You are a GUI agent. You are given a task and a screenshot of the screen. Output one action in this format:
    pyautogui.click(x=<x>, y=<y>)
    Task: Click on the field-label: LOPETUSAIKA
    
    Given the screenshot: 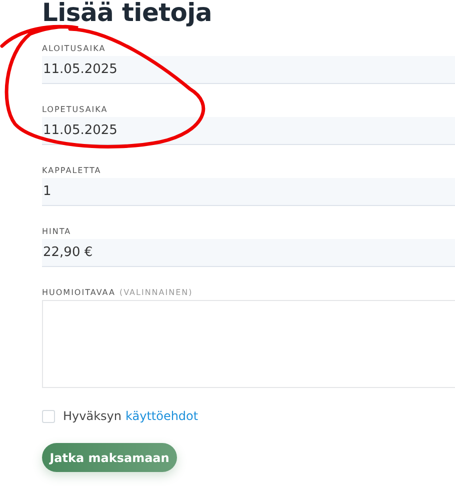 What is the action you would take?
    pyautogui.click(x=75, y=109)
    